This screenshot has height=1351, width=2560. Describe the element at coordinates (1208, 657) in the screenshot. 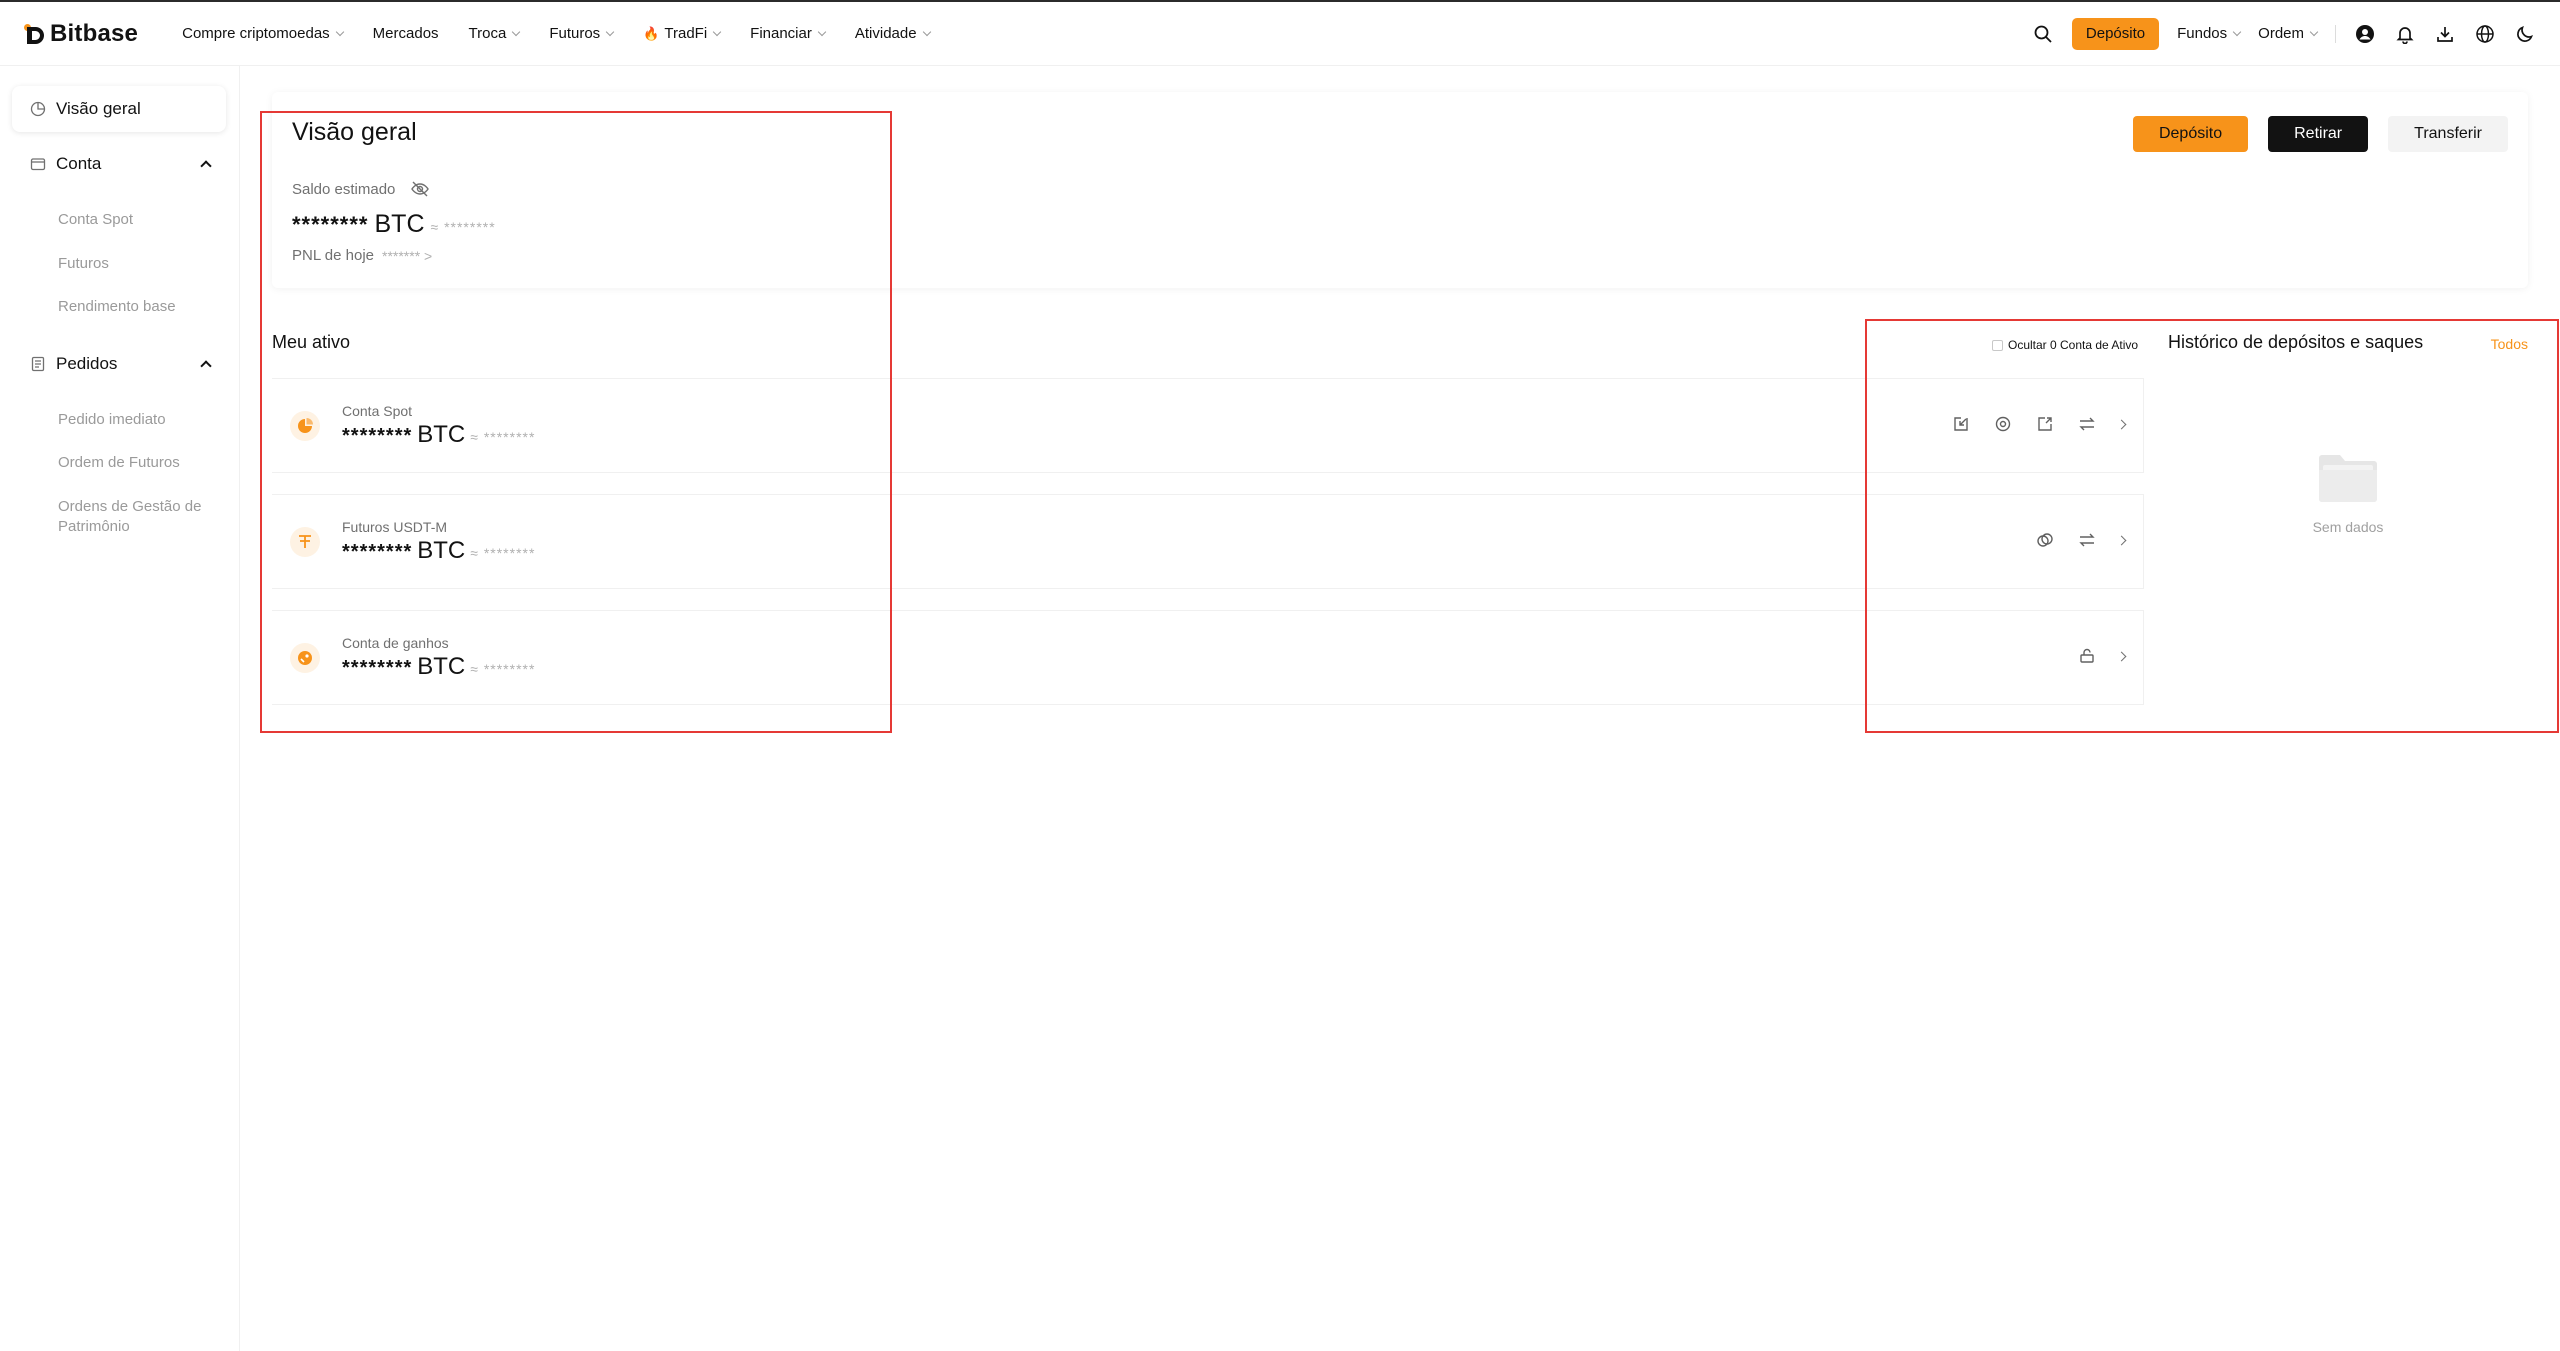

I see `asset-row-earn: Conta de ganhos ******** BTC ≈ ********` at that location.